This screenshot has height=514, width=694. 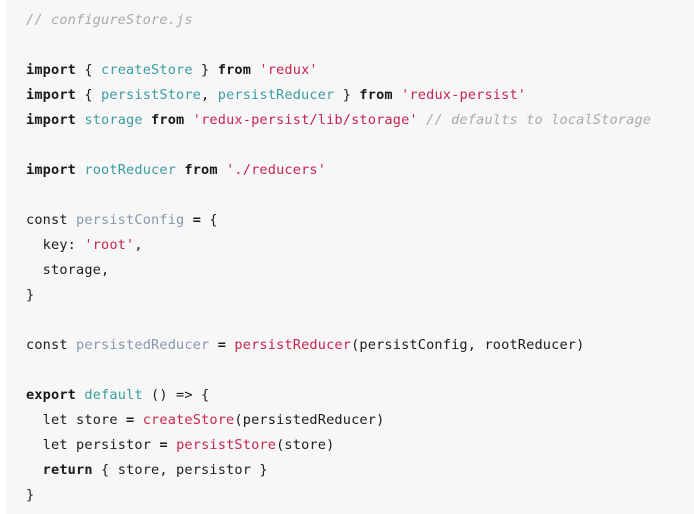 What do you see at coordinates (347, 445) in the screenshot?
I see `code-line: let persistor = persistStore(store)` at bounding box center [347, 445].